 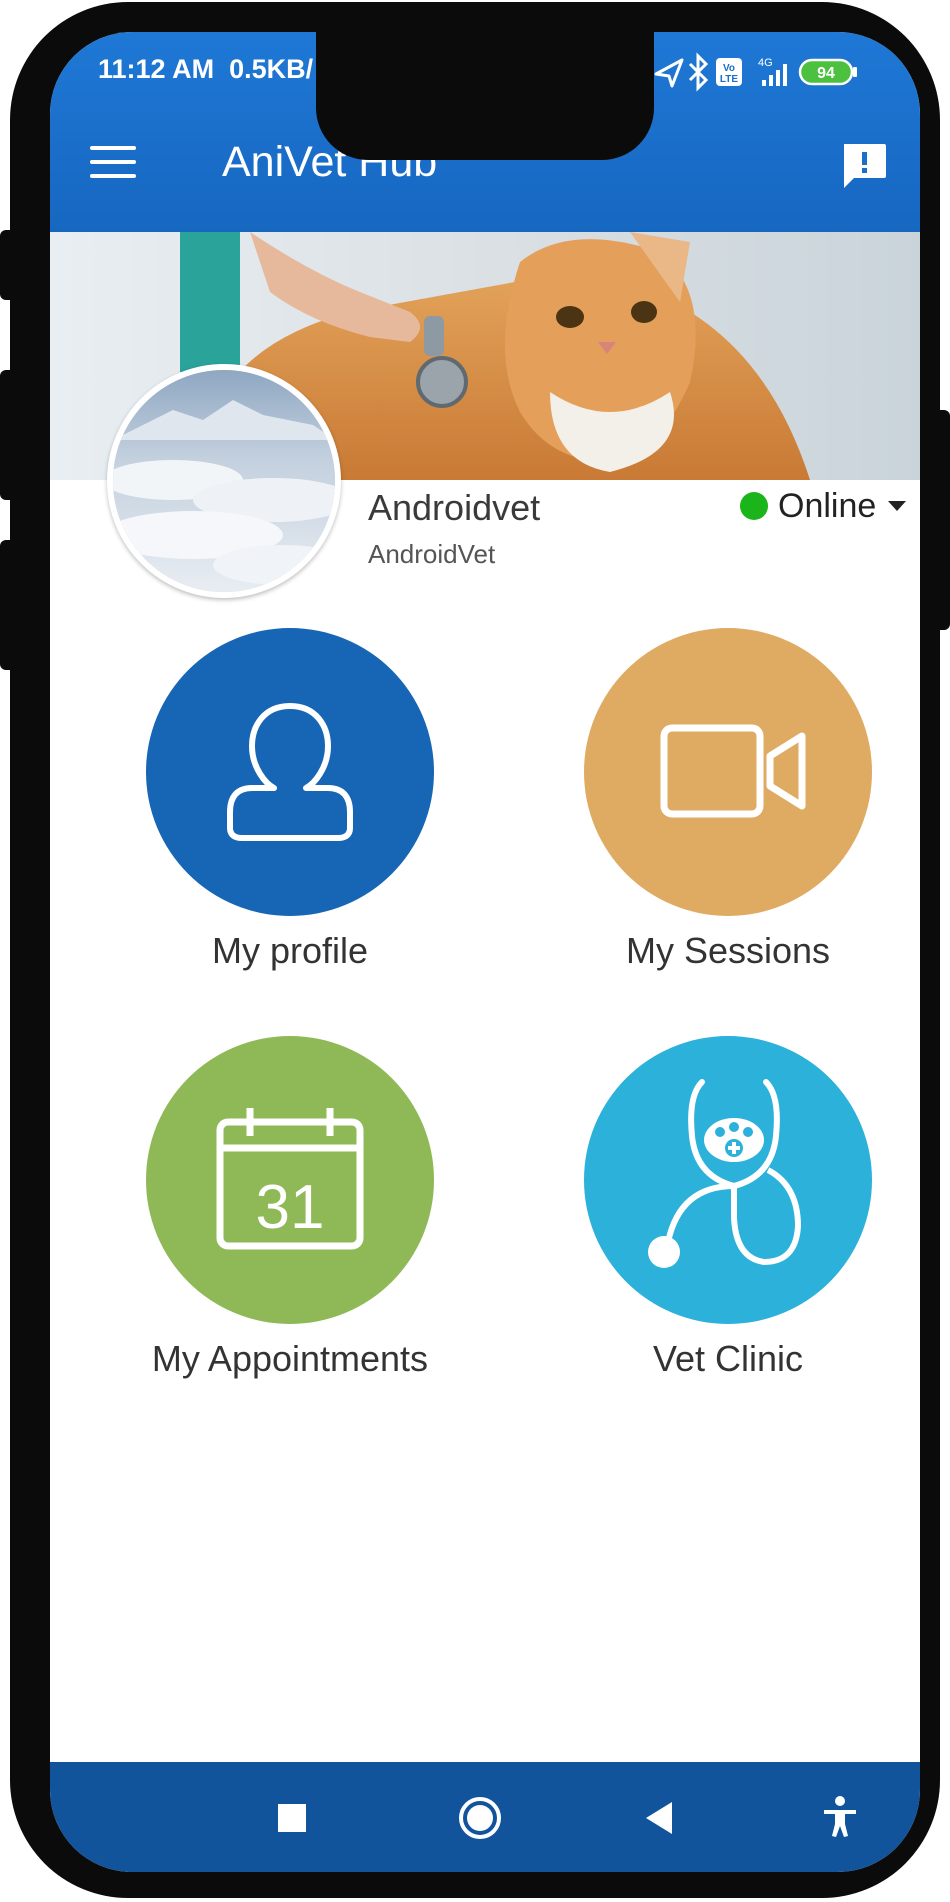 What do you see at coordinates (698, 72) in the screenshot?
I see `bluetooth-icon` at bounding box center [698, 72].